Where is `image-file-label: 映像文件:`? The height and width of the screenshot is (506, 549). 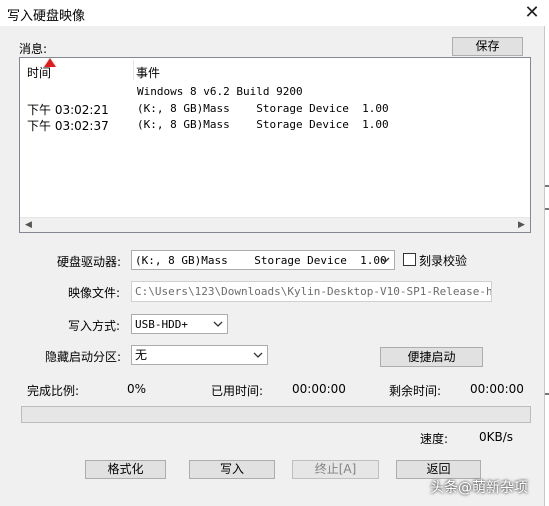
image-file-label: 映像文件: is located at coordinates (94, 293).